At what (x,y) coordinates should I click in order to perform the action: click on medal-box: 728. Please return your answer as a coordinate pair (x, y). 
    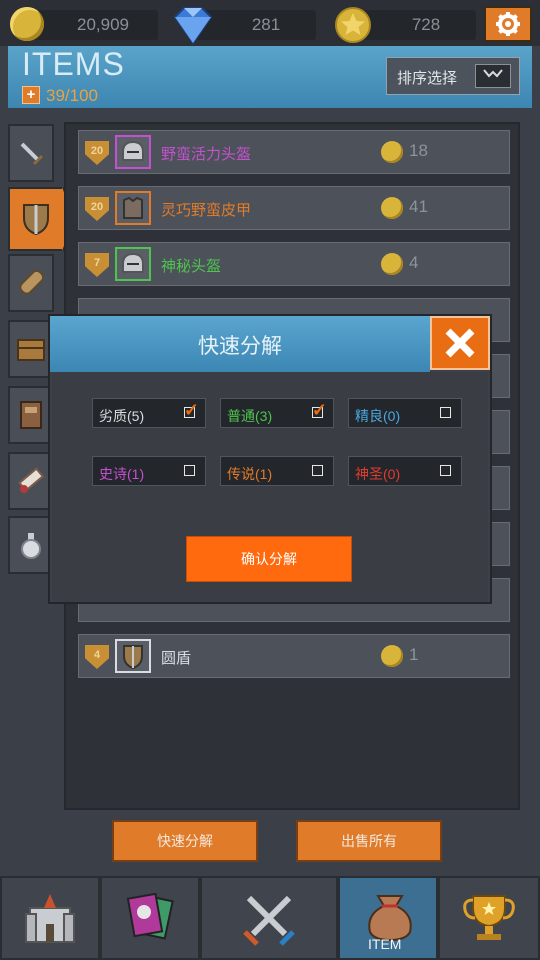
    Looking at the image, I should click on (416, 25).